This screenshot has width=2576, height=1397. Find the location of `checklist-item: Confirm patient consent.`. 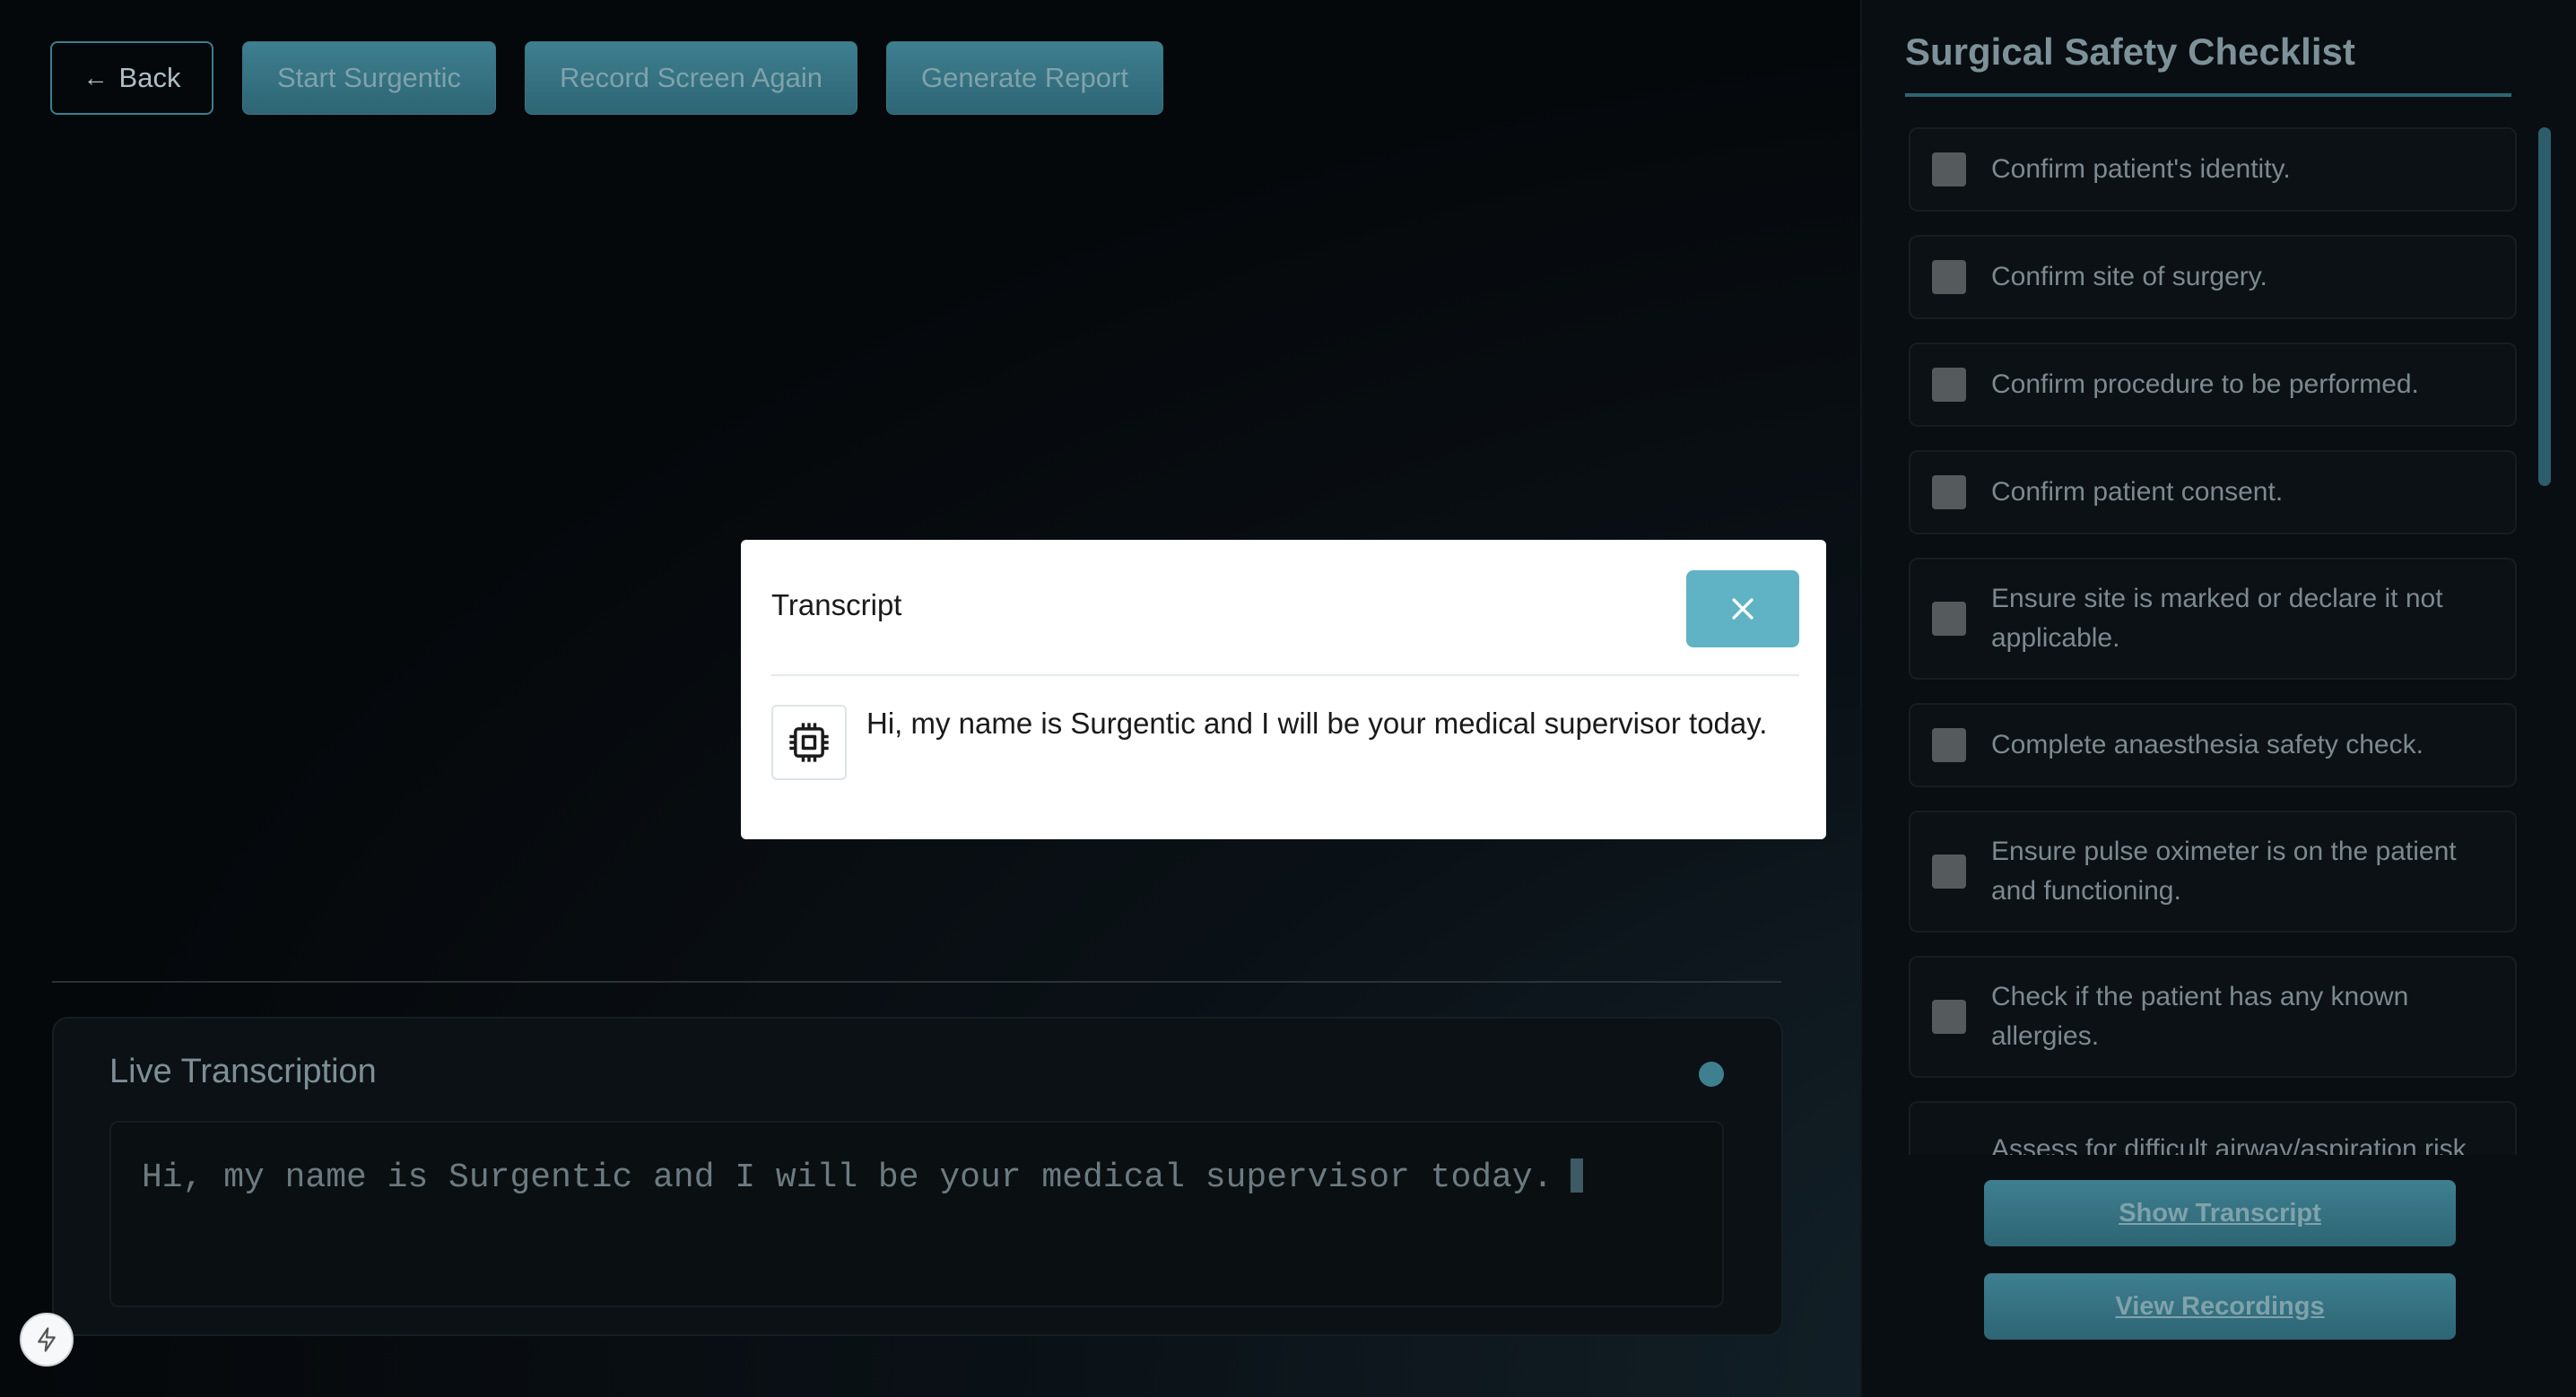

checklist-item: Confirm patient consent. is located at coordinates (2213, 492).